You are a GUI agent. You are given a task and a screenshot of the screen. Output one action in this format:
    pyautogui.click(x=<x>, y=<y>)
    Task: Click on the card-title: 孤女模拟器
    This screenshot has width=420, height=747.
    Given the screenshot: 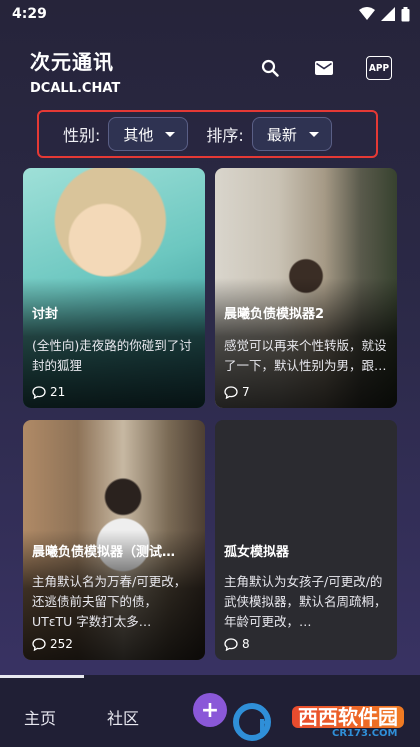 What is the action you would take?
    pyautogui.click(x=257, y=552)
    